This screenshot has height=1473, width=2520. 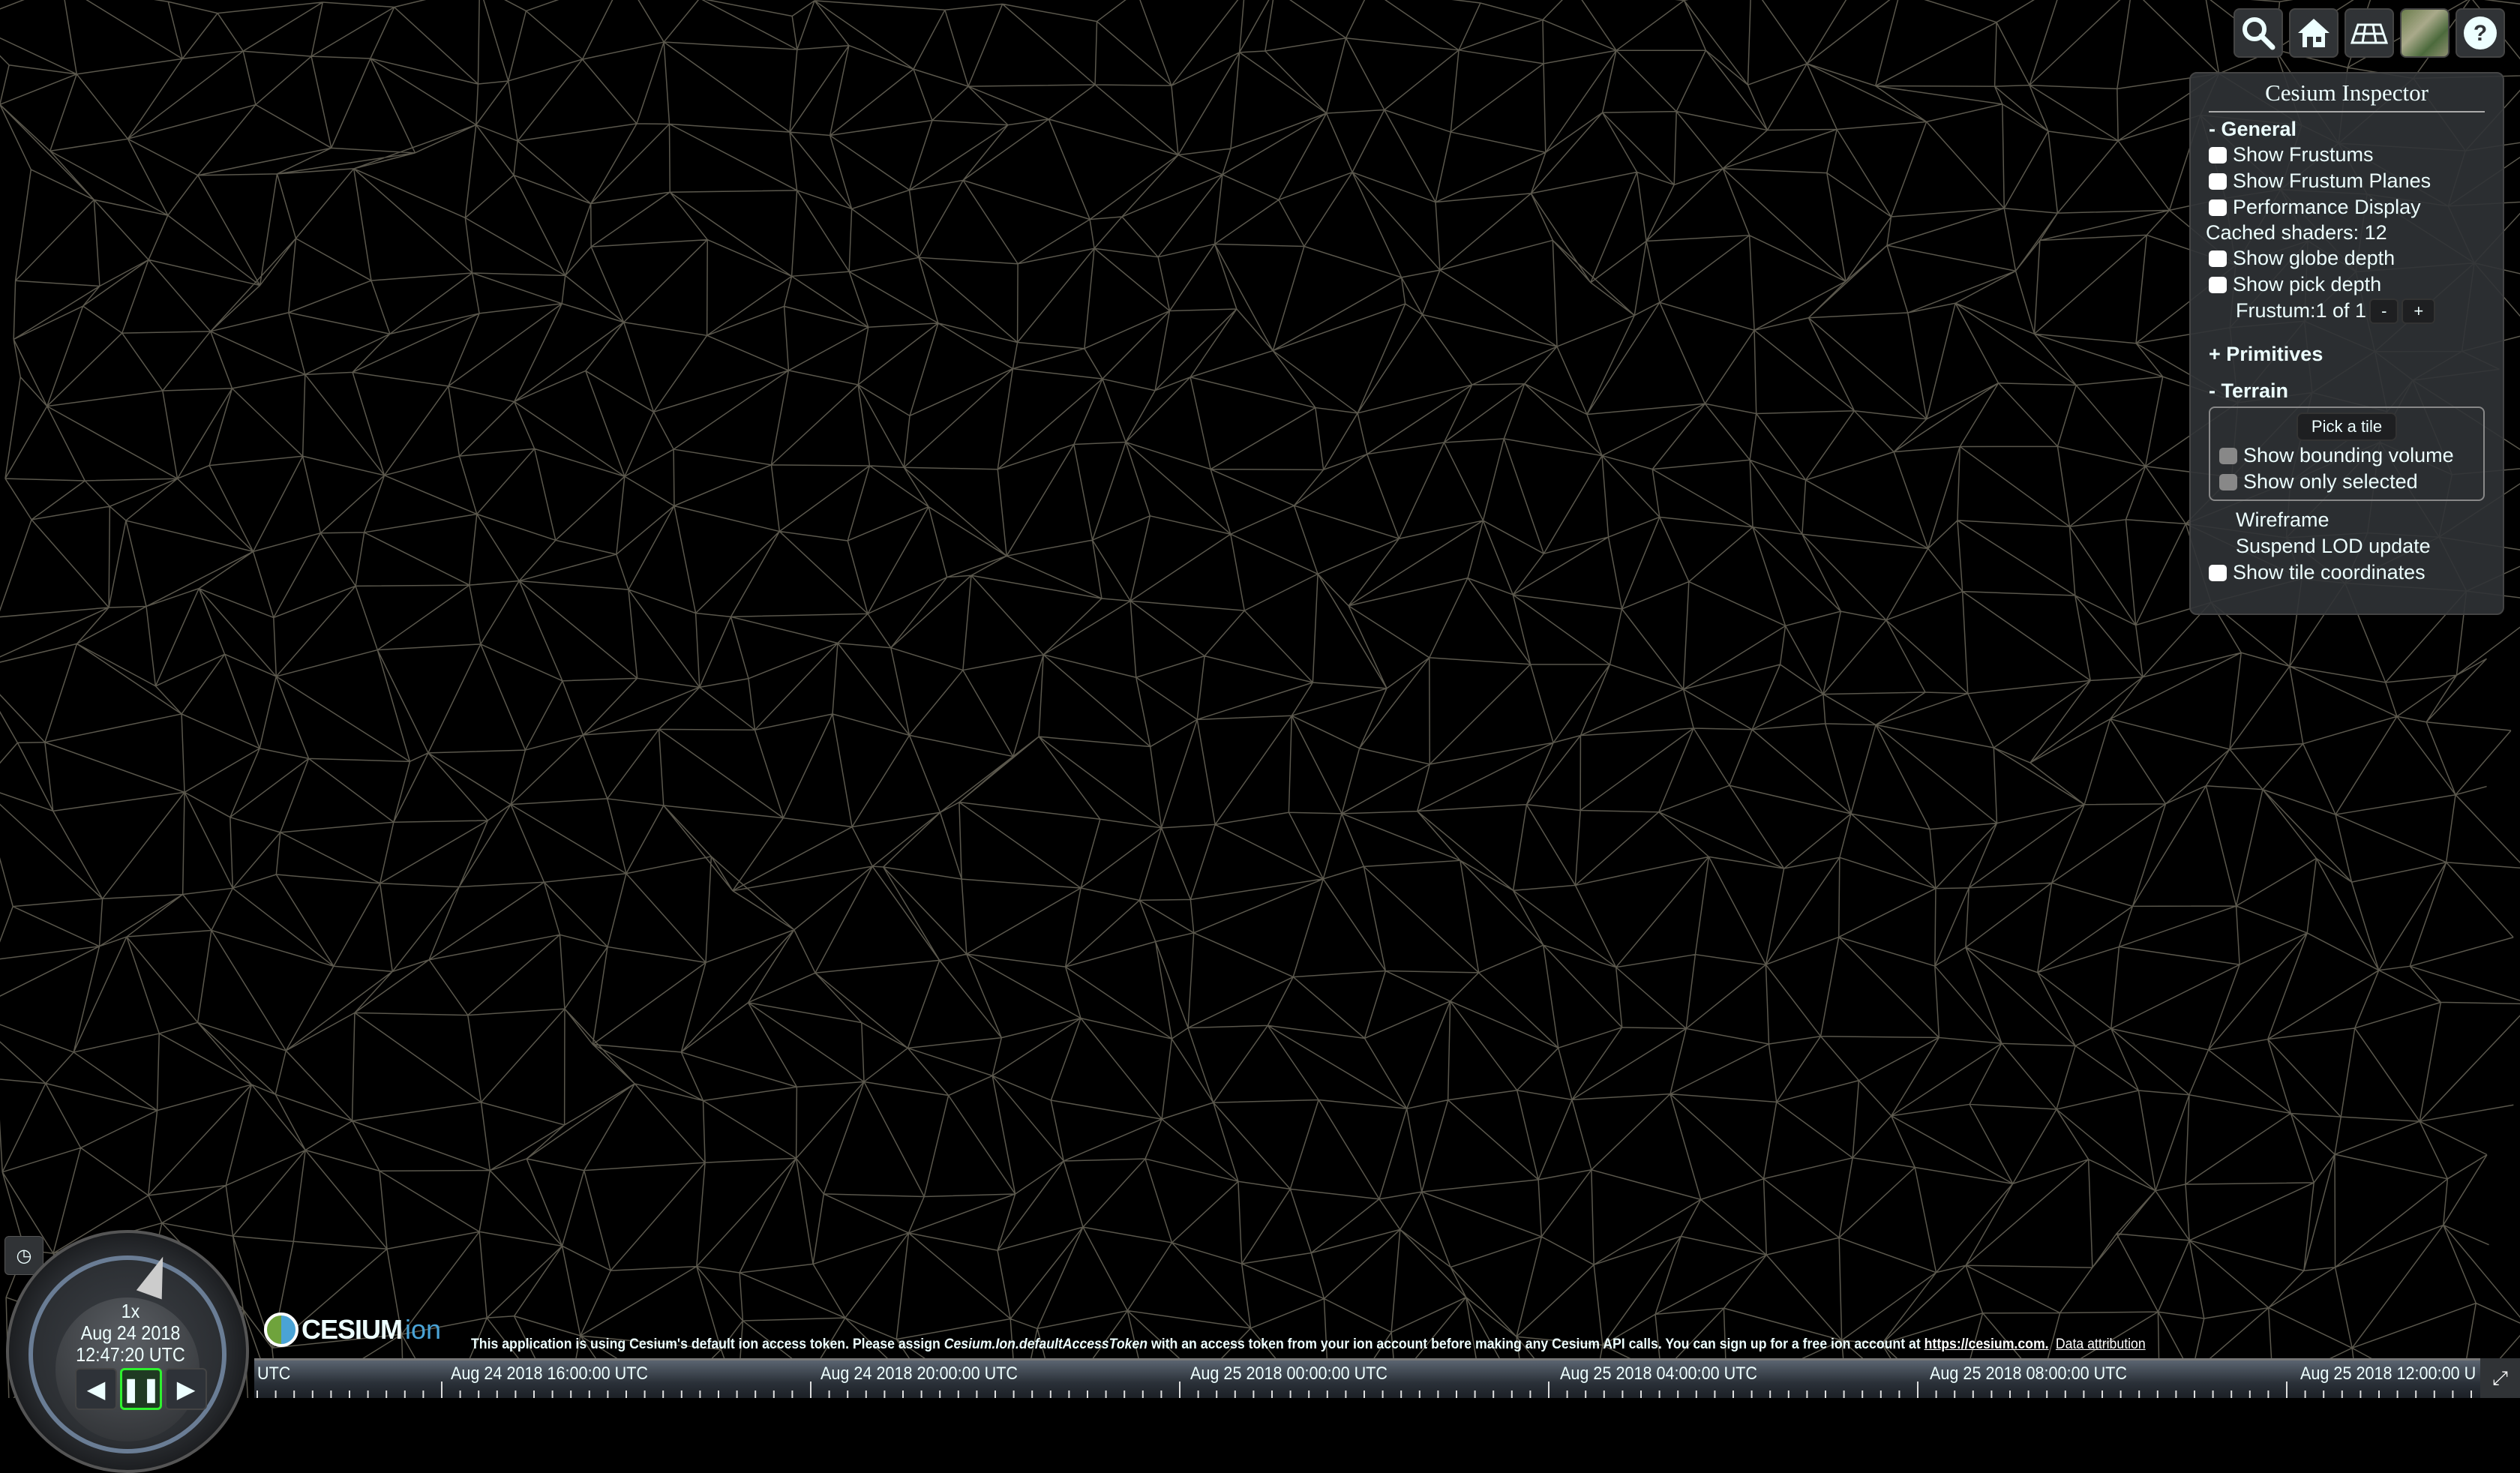 I want to click on tick-marks, so click(x=1364, y=1390).